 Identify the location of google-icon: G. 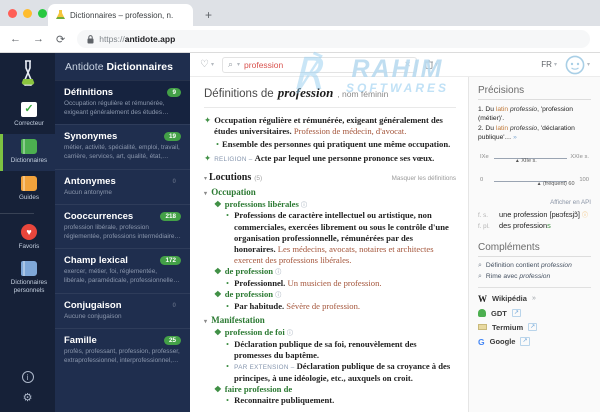
(481, 341).